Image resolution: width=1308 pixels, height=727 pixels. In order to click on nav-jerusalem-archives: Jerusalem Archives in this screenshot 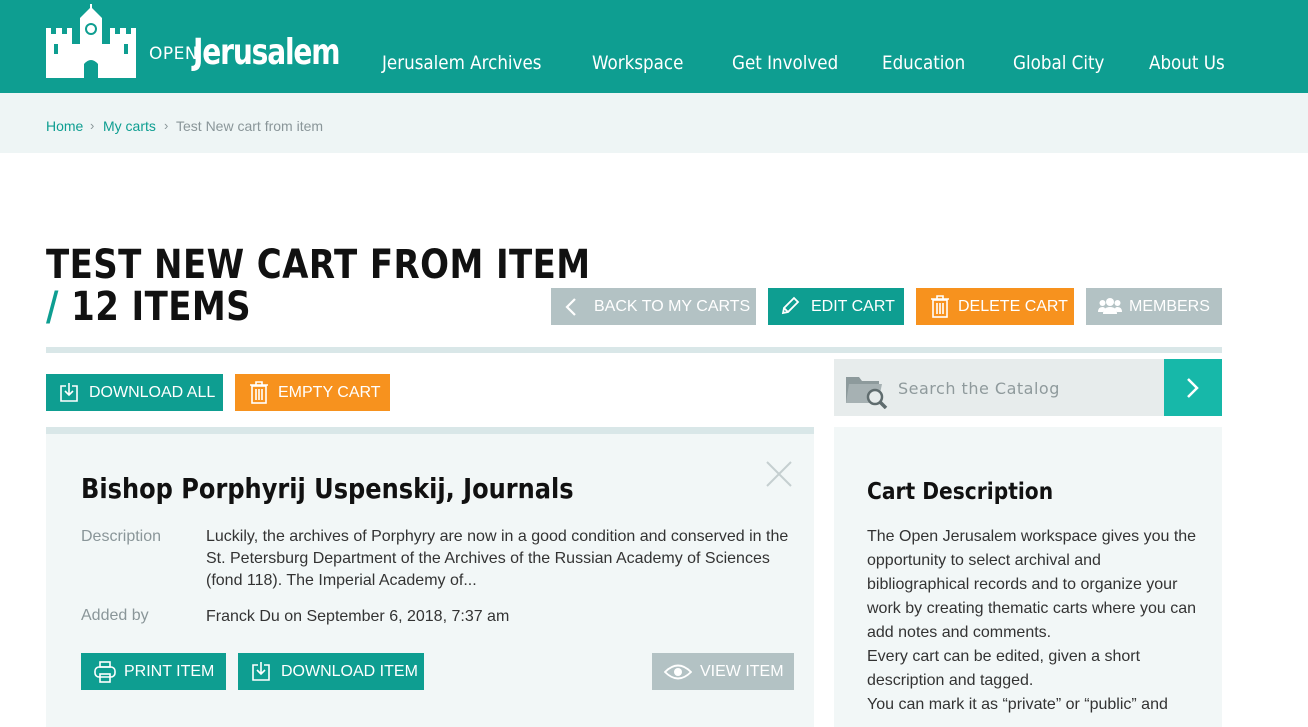, I will do `click(461, 63)`.